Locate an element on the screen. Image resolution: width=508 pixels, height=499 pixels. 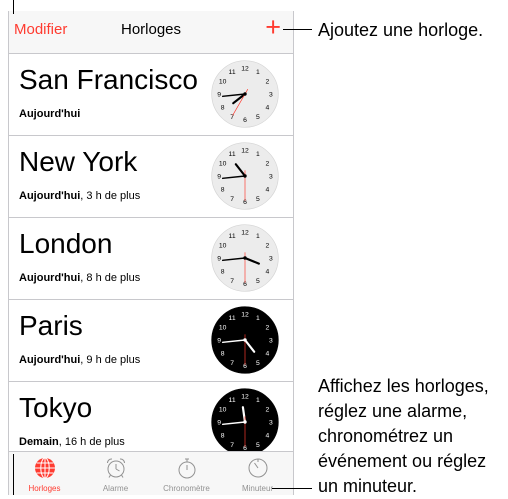
offset-label: , 3 h de plus is located at coordinates (110, 196).